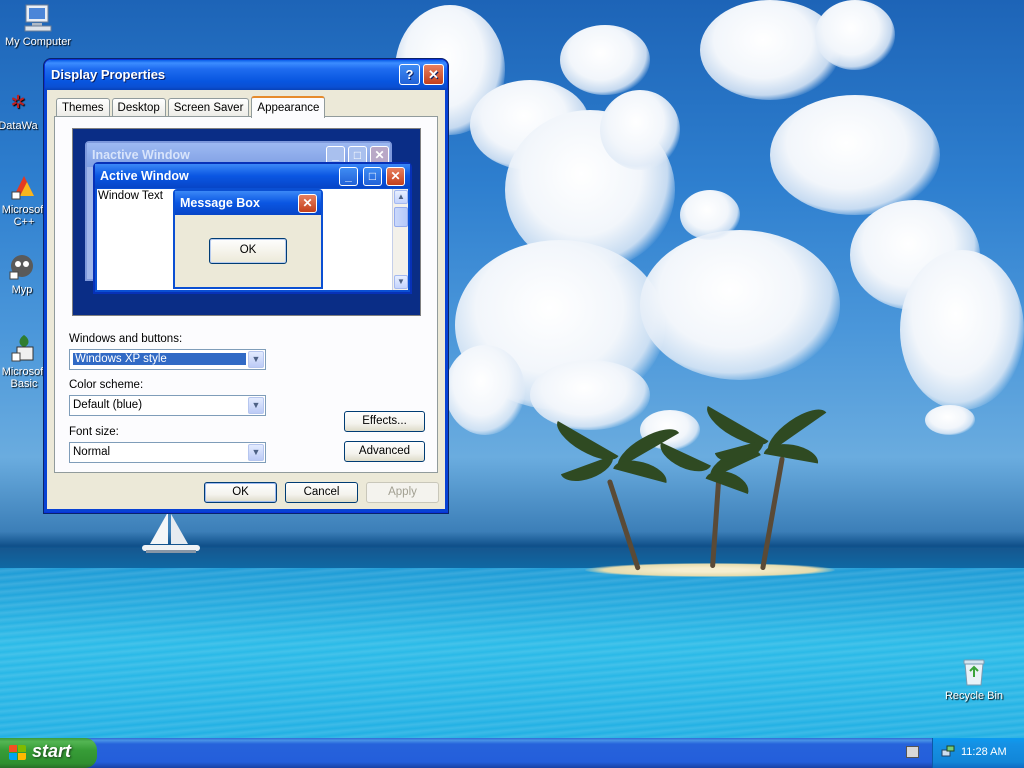 This screenshot has height=768, width=1024. I want to click on desktop-icon-label: DataWa, so click(19, 126).